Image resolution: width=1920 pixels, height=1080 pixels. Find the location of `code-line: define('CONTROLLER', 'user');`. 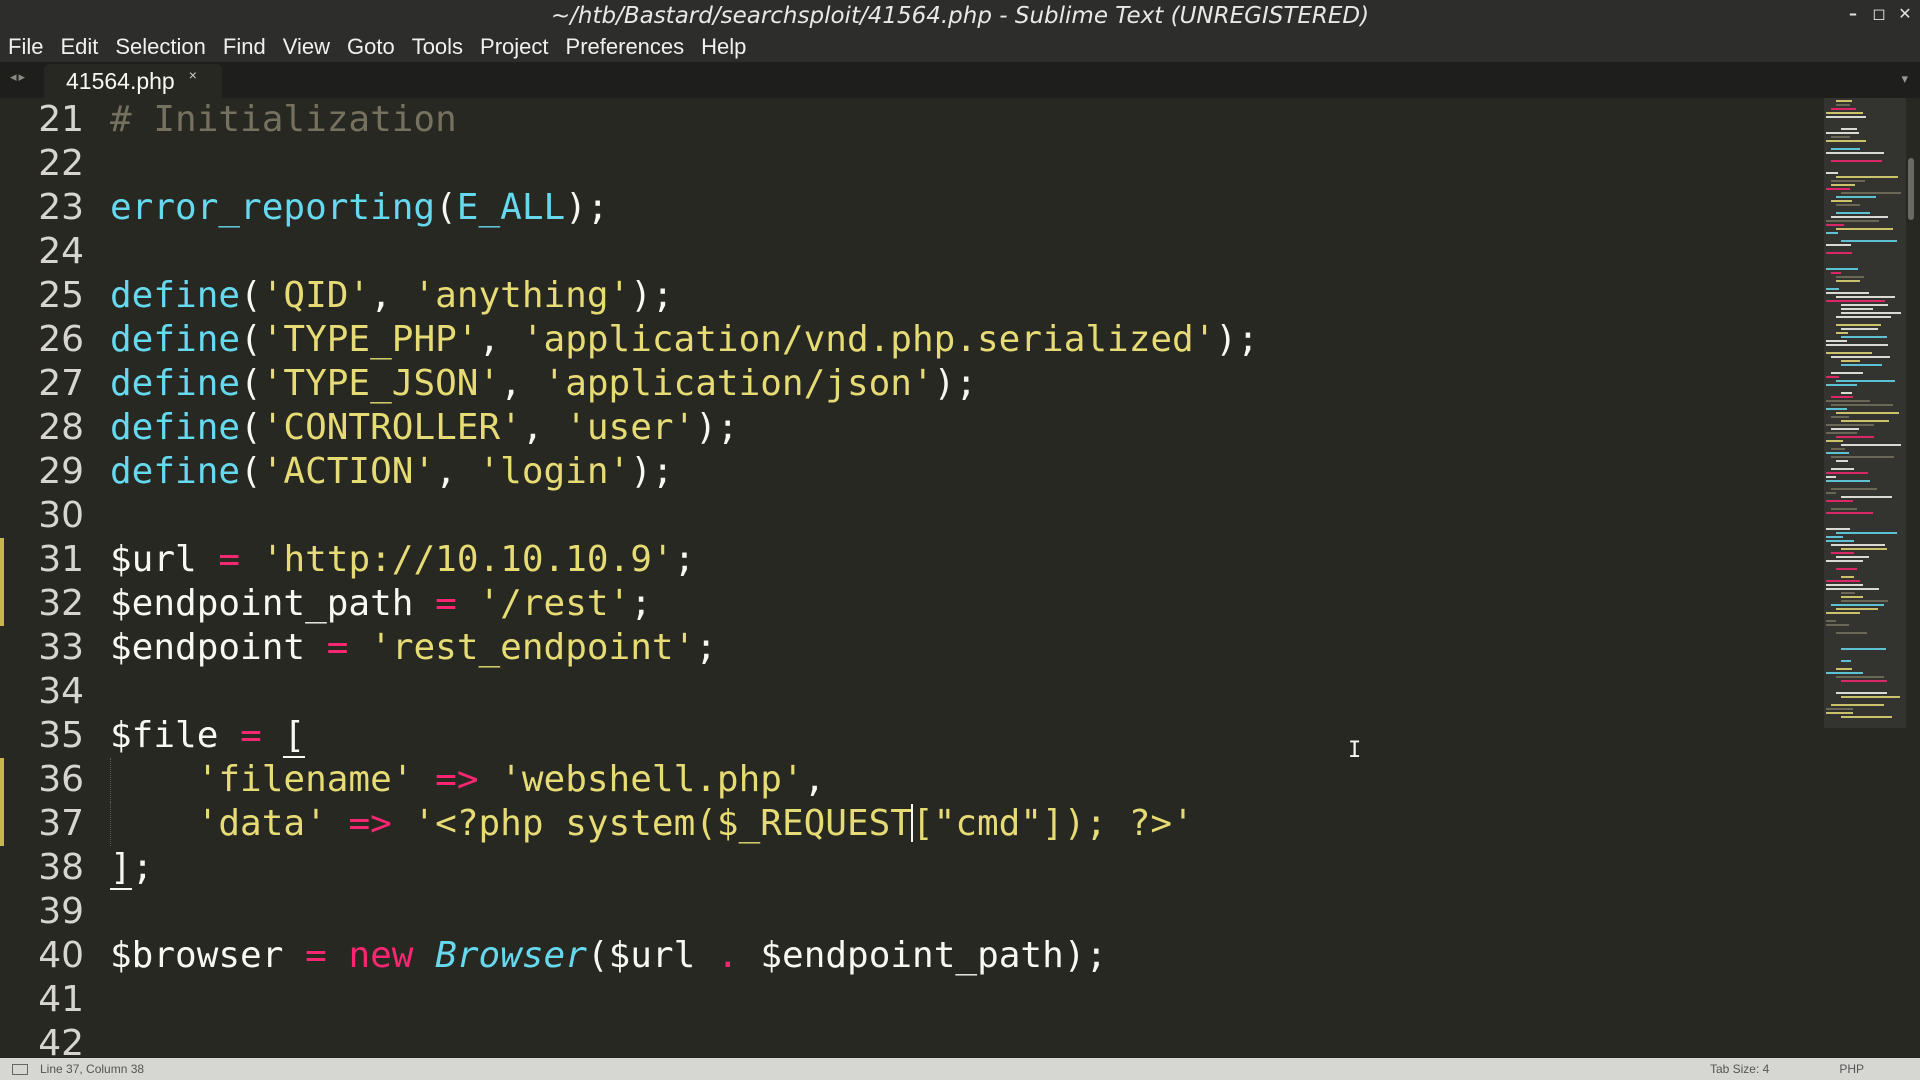

code-line: define('CONTROLLER', 'user'); is located at coordinates (424, 428).